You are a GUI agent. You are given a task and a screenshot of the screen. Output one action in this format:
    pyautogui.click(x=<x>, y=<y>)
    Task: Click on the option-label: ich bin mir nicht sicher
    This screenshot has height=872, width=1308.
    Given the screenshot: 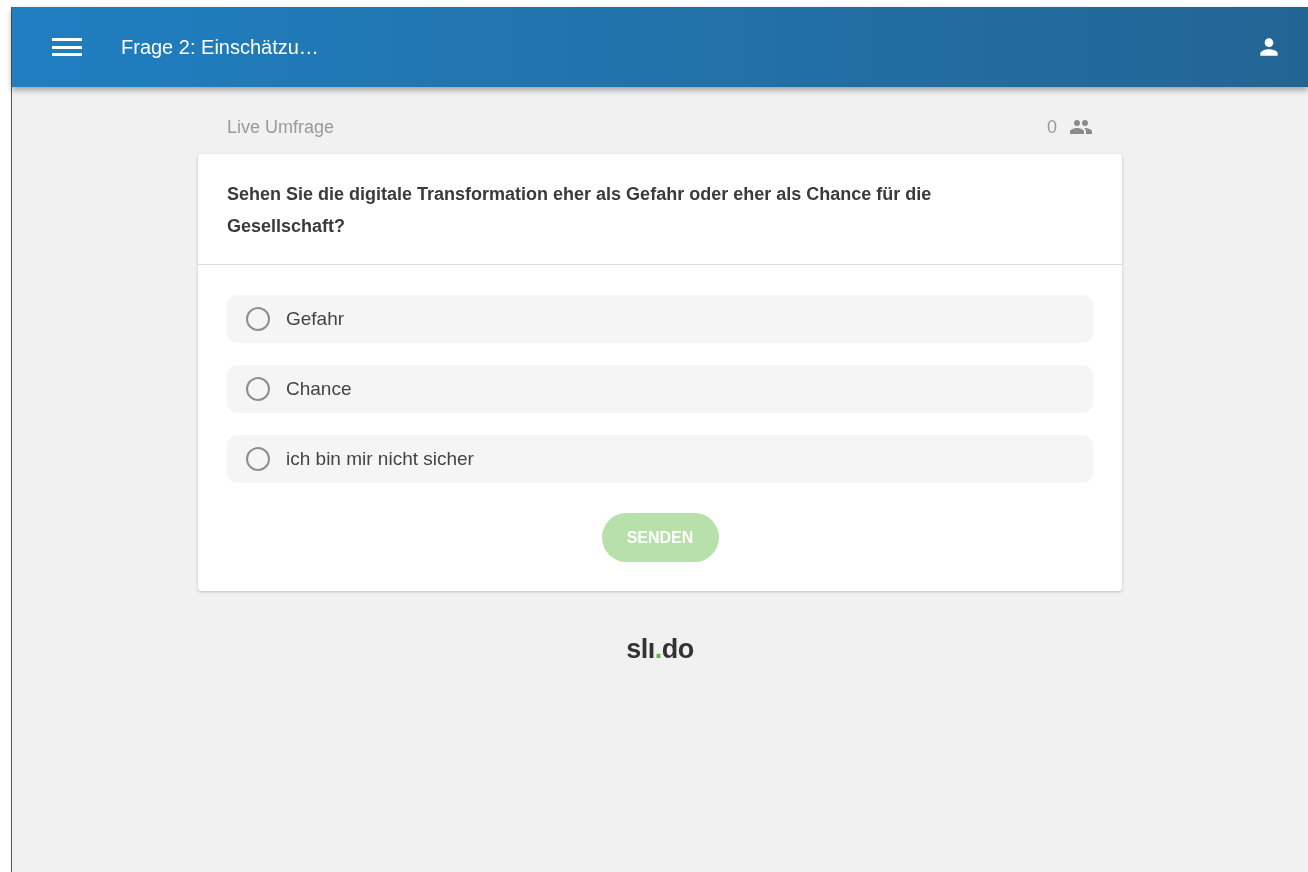 What is the action you would take?
    pyautogui.click(x=380, y=458)
    